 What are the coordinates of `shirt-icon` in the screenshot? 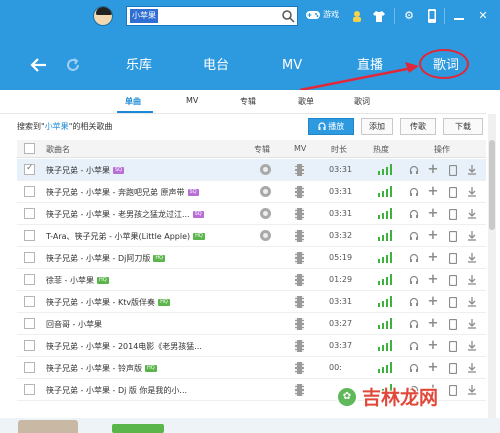 It's located at (379, 16).